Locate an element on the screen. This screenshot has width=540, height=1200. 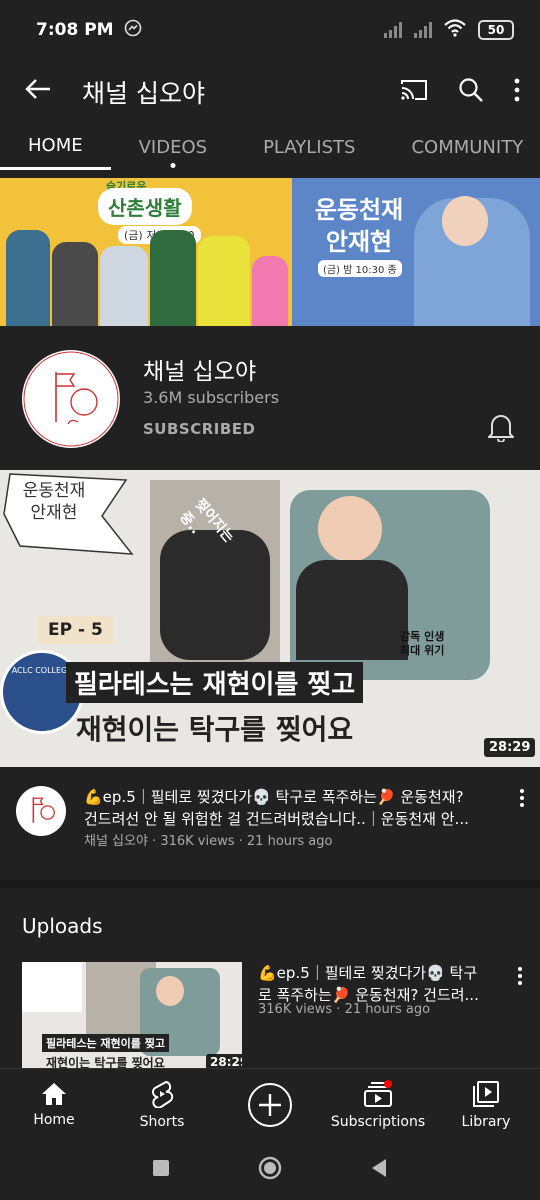
thumb-side-text: 감독 인생 최대 위기 is located at coordinates (422, 643).